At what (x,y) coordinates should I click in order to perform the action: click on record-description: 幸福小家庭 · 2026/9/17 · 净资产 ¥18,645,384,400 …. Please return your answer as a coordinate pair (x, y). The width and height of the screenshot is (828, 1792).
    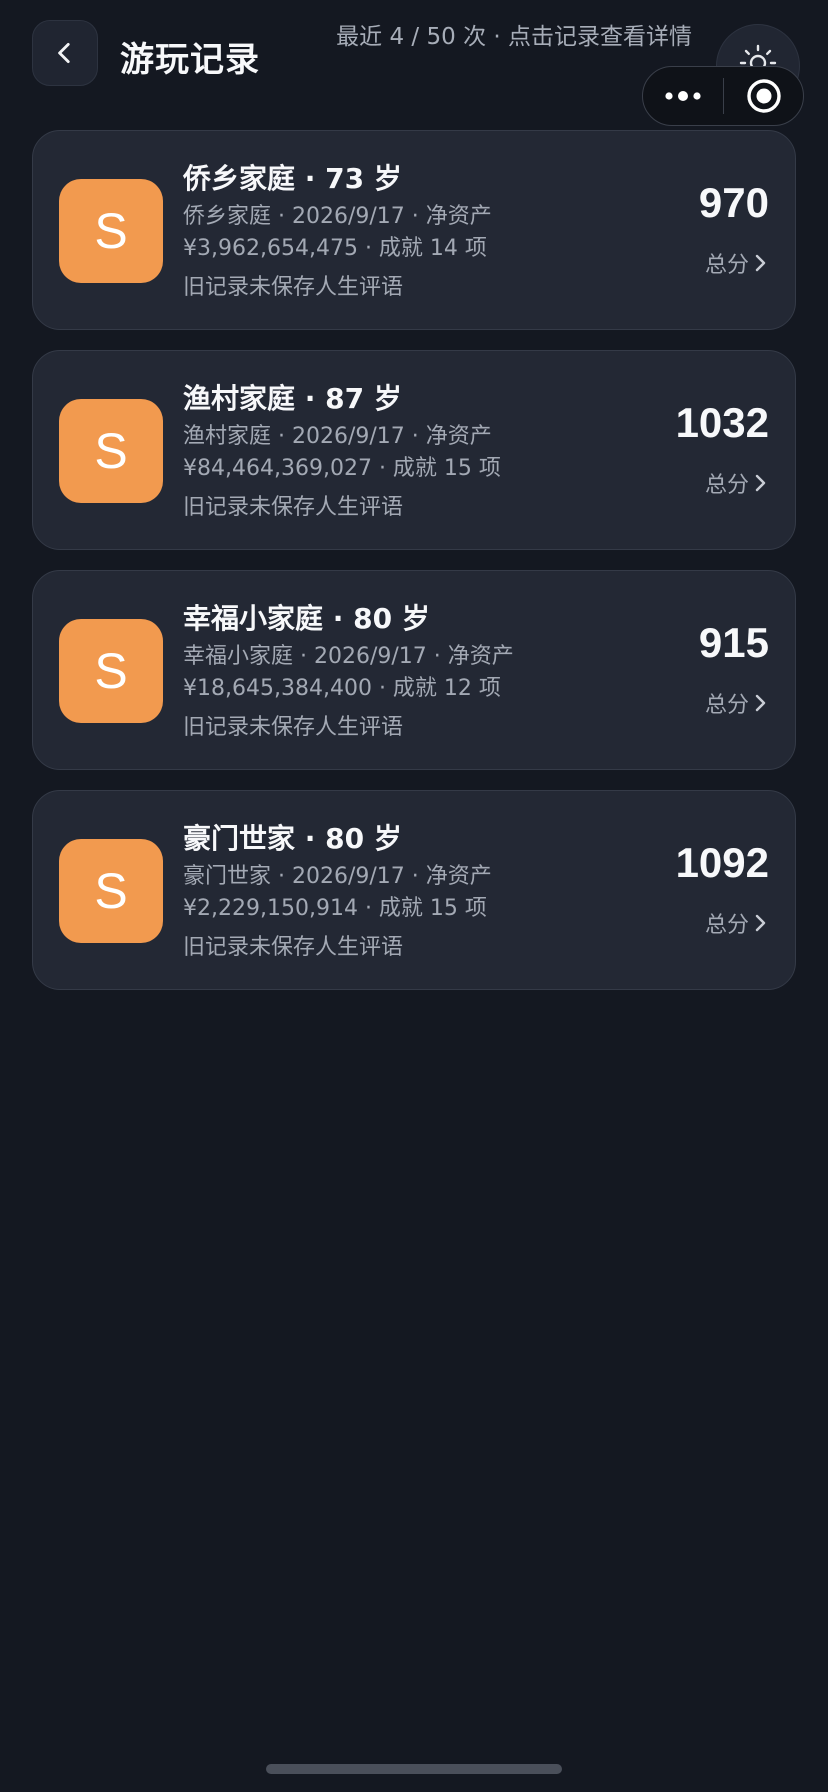
    Looking at the image, I should click on (348, 672).